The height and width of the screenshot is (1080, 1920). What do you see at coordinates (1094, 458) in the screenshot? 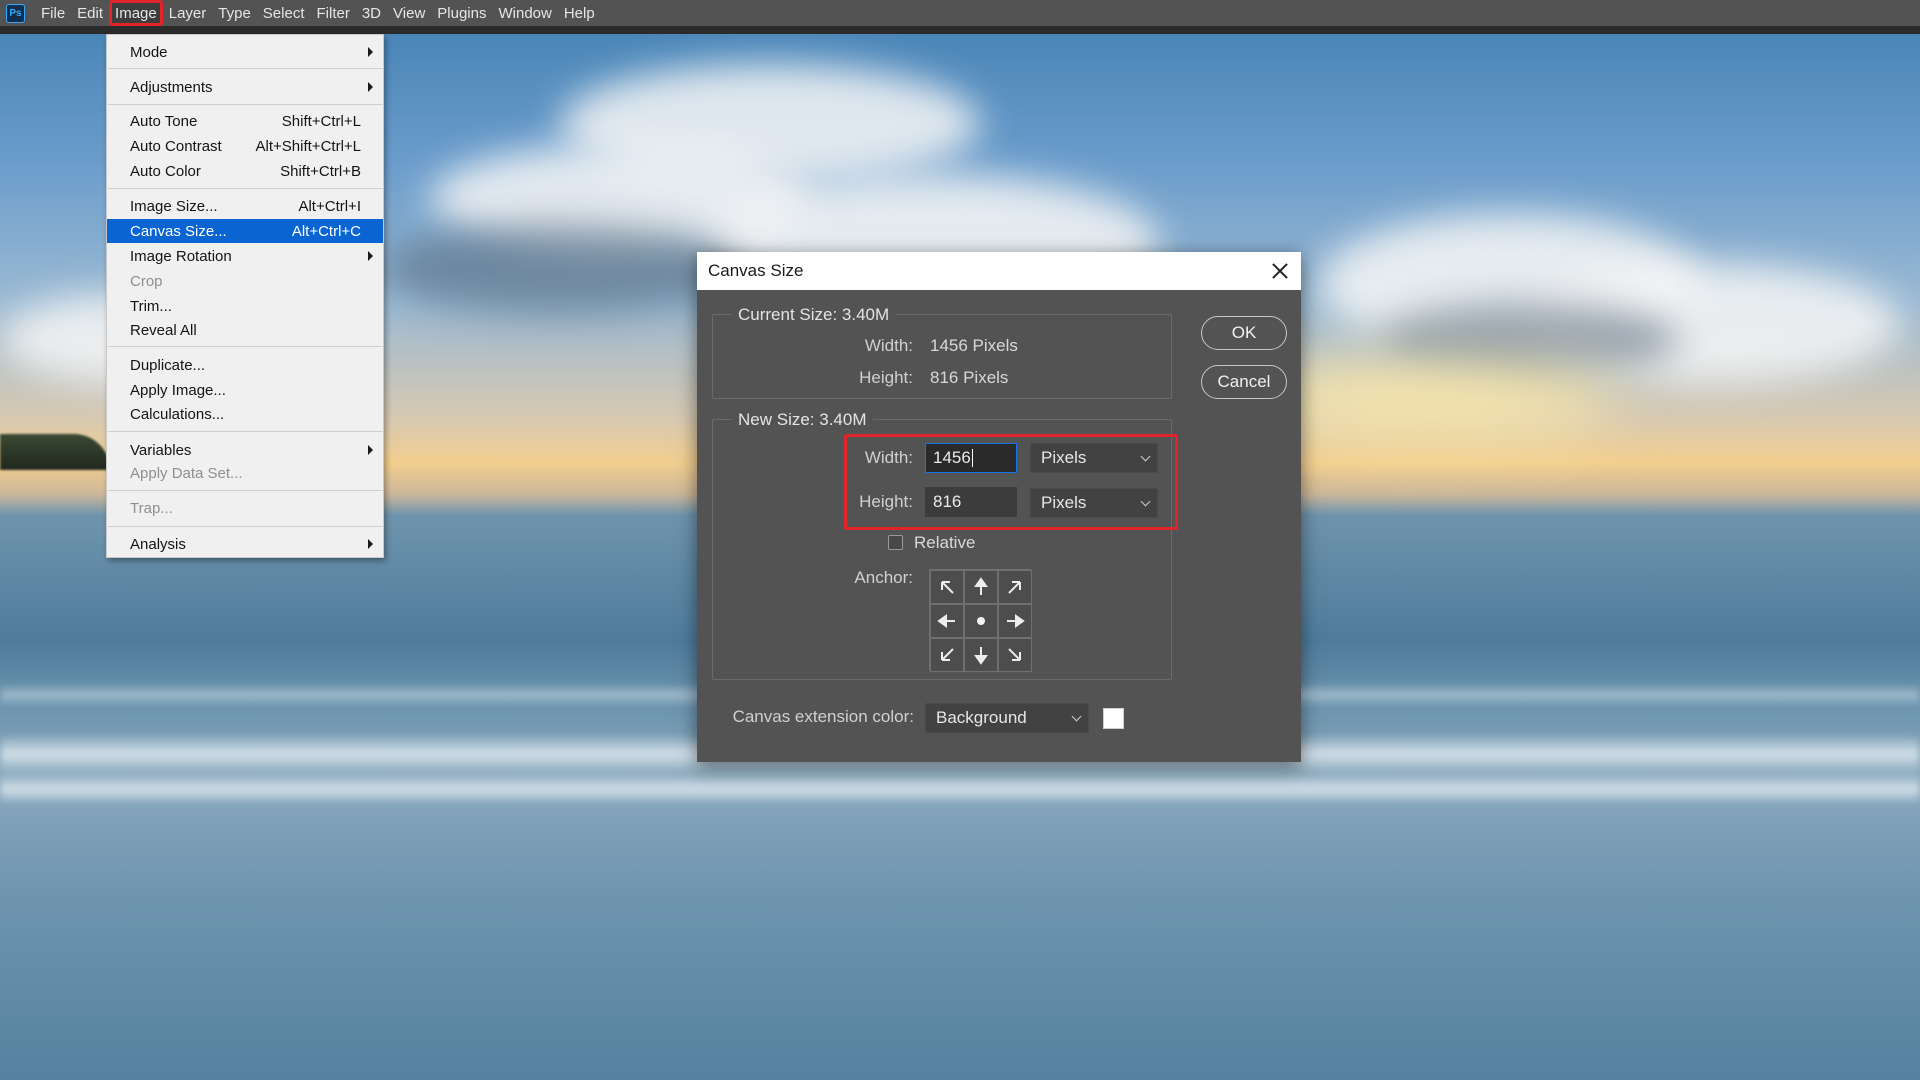
I see `width-unit-select: Pixels` at bounding box center [1094, 458].